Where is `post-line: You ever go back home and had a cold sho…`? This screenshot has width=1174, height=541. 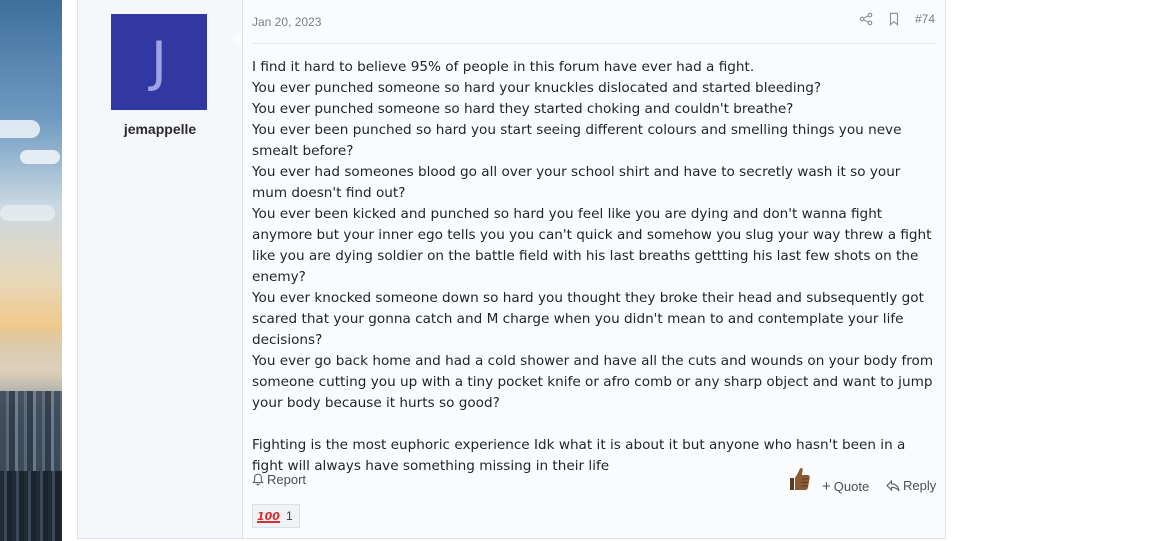
post-line: You ever go back home and had a cold sho… is located at coordinates (593, 382).